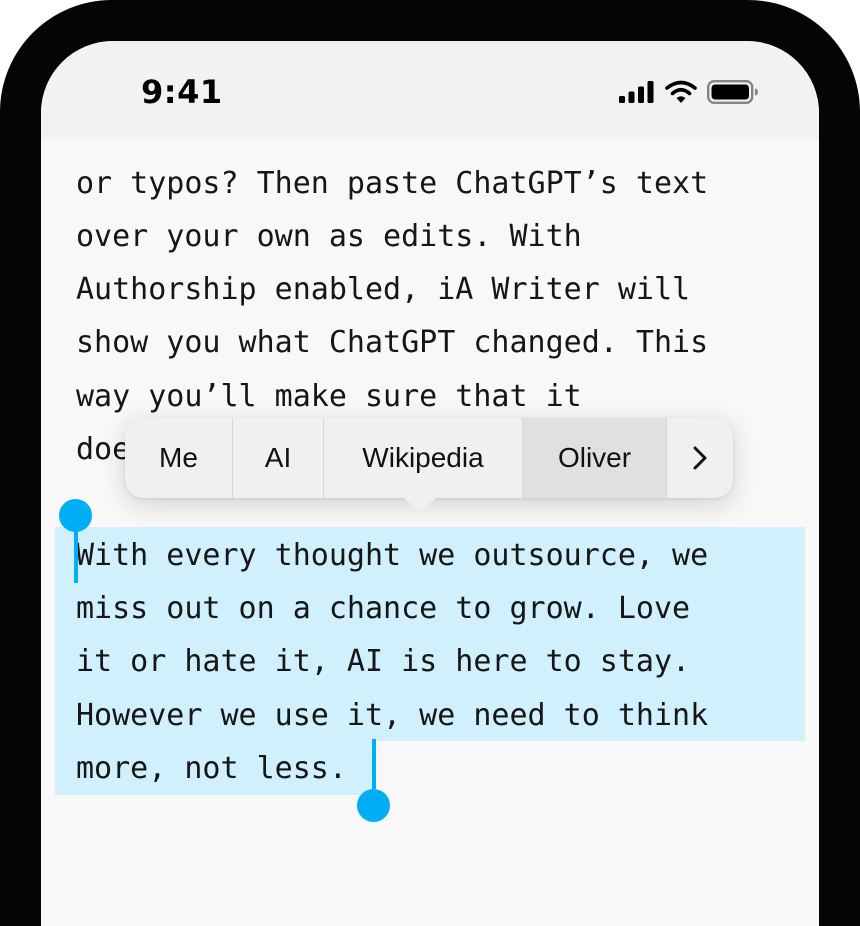  What do you see at coordinates (392, 183) in the screenshot?
I see `text-line: or typos? Then paste ChatGPT’s text` at bounding box center [392, 183].